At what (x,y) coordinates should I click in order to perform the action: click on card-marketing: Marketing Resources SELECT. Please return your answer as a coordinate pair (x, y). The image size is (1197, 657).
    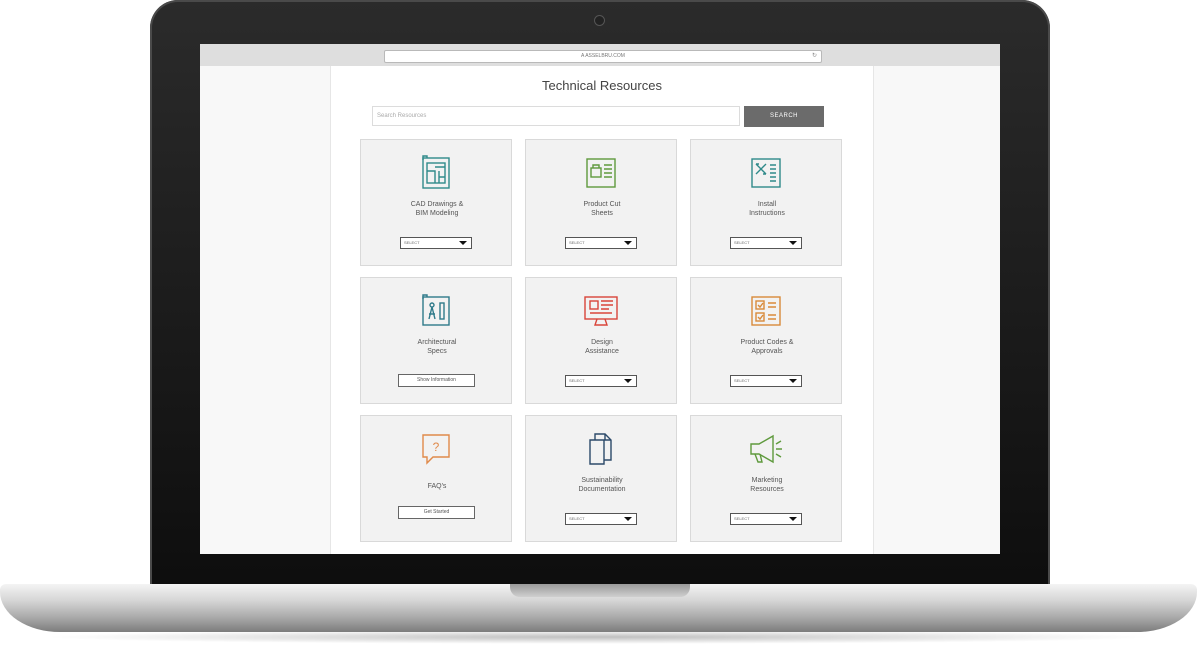
    Looking at the image, I should click on (766, 478).